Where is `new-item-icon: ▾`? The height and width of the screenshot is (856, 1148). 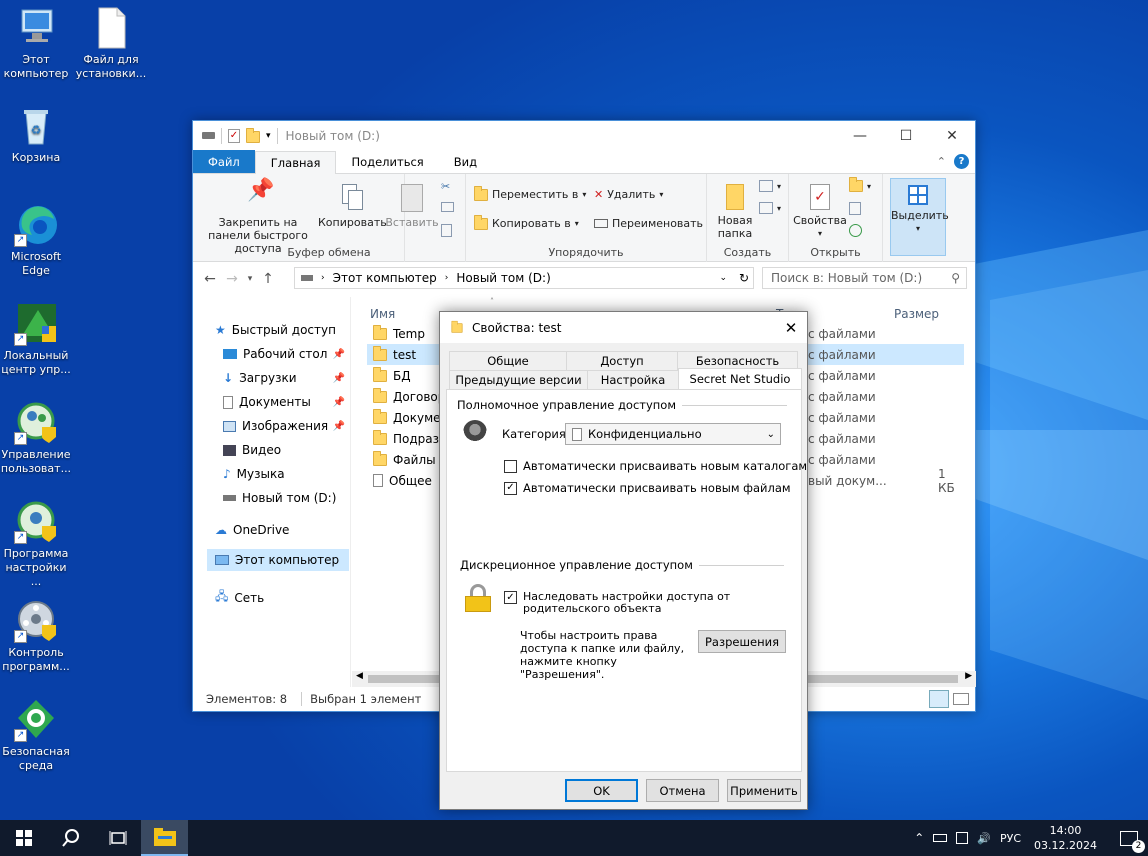 new-item-icon: ▾ is located at coordinates (770, 186).